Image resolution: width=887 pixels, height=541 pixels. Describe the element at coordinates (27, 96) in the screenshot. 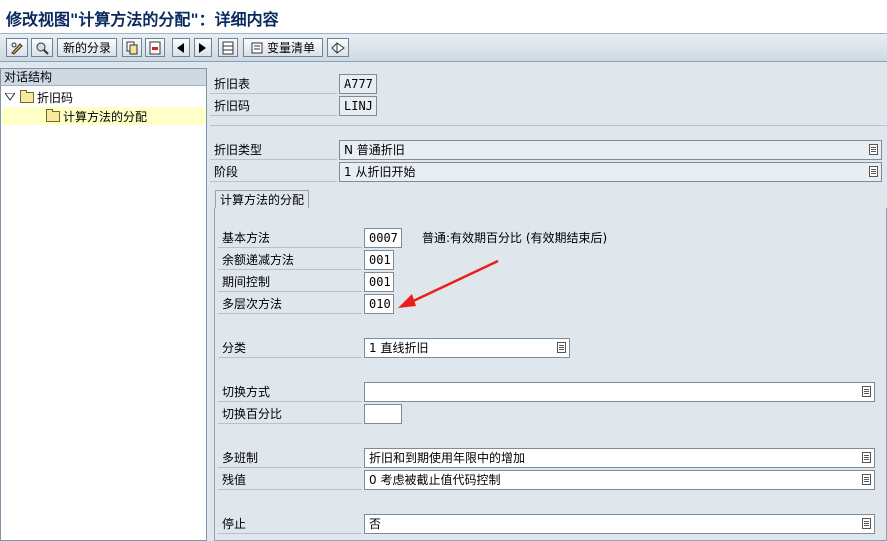

I see `folder-icon` at that location.